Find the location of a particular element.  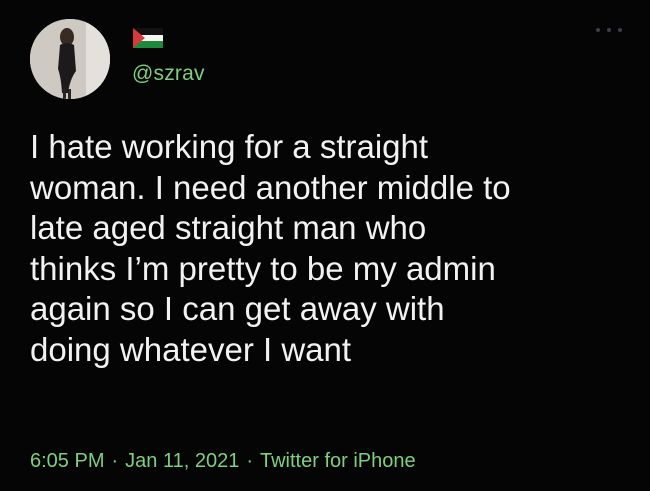

palestine-flag-icon is located at coordinates (148, 38).